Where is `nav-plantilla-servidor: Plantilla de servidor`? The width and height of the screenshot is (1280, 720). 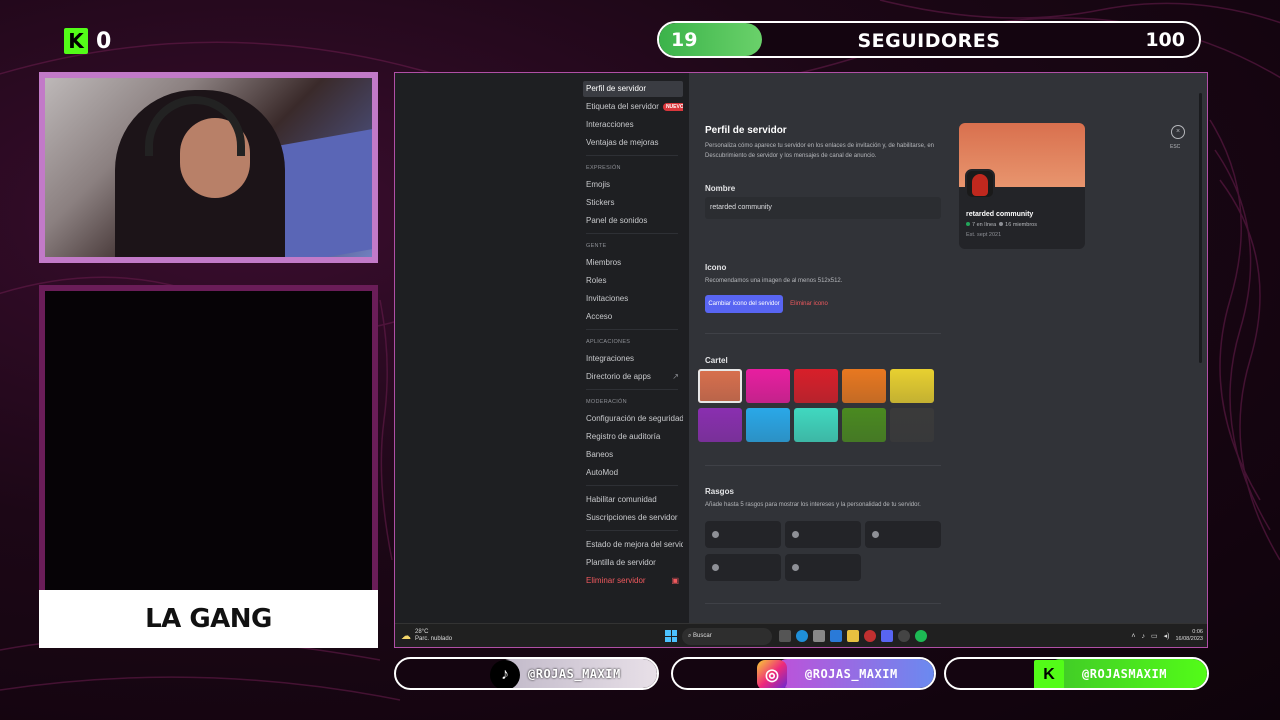 nav-plantilla-servidor: Plantilla de servidor is located at coordinates (633, 563).